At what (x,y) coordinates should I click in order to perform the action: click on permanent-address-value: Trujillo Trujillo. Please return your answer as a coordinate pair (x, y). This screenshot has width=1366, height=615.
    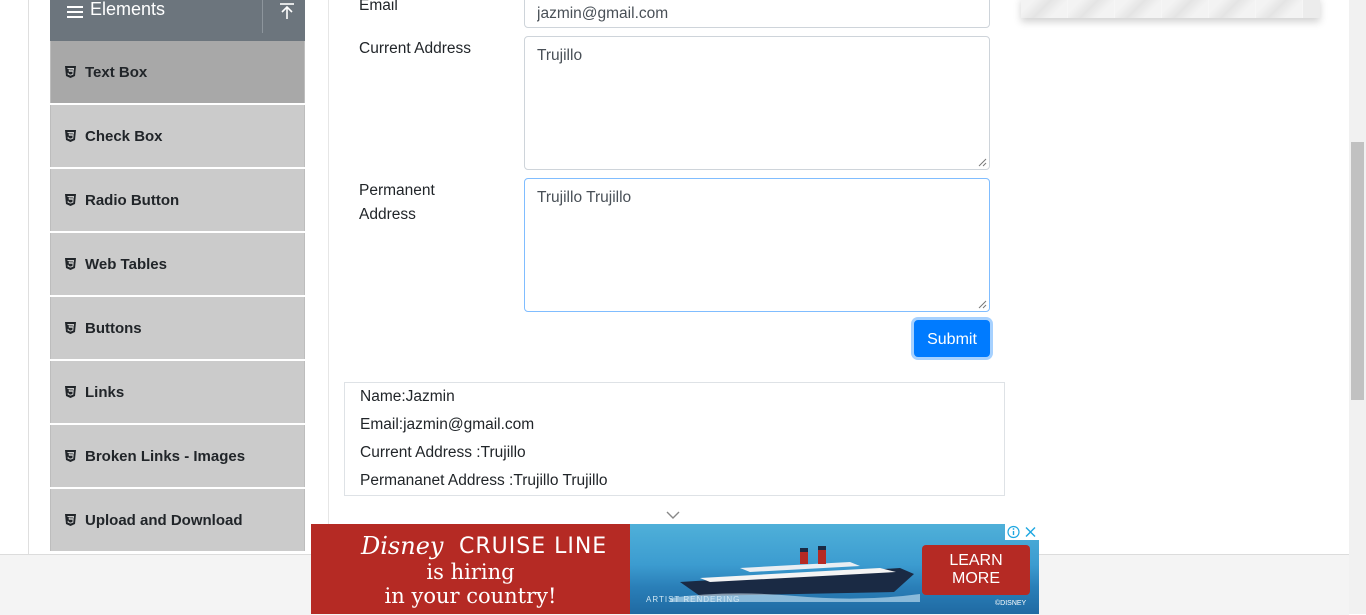
    Looking at the image, I should click on (584, 197).